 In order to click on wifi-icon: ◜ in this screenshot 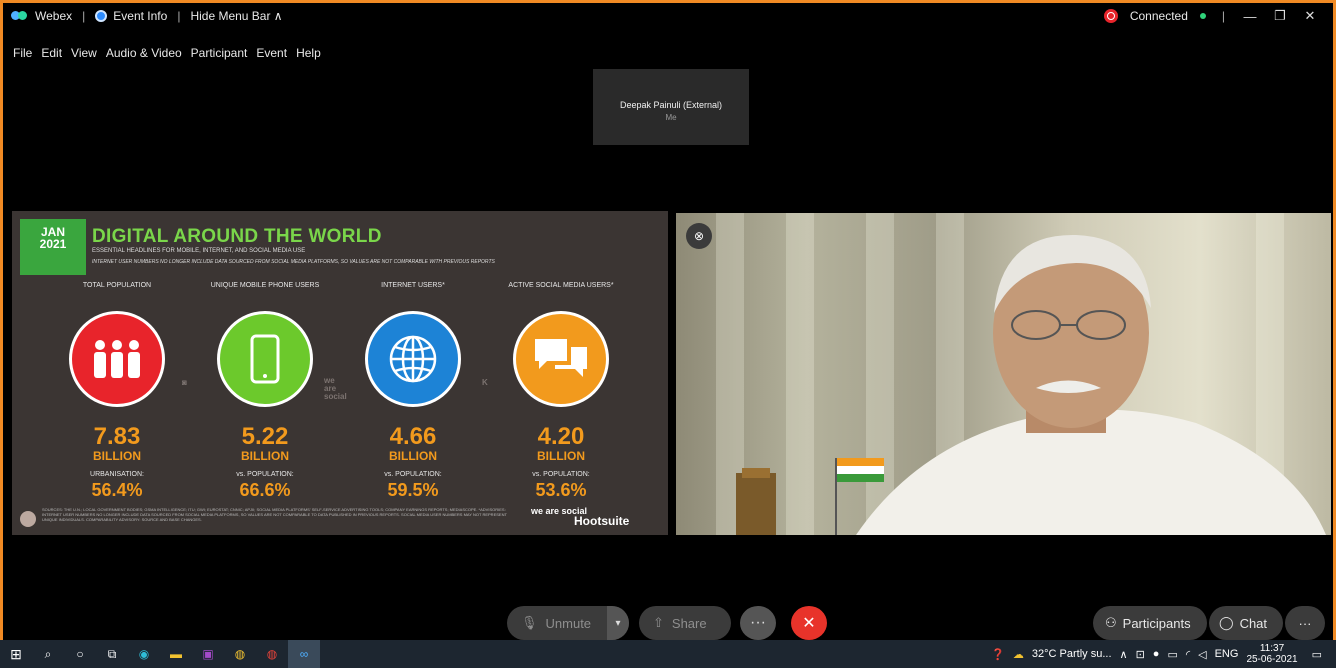, I will do `click(1188, 654)`.